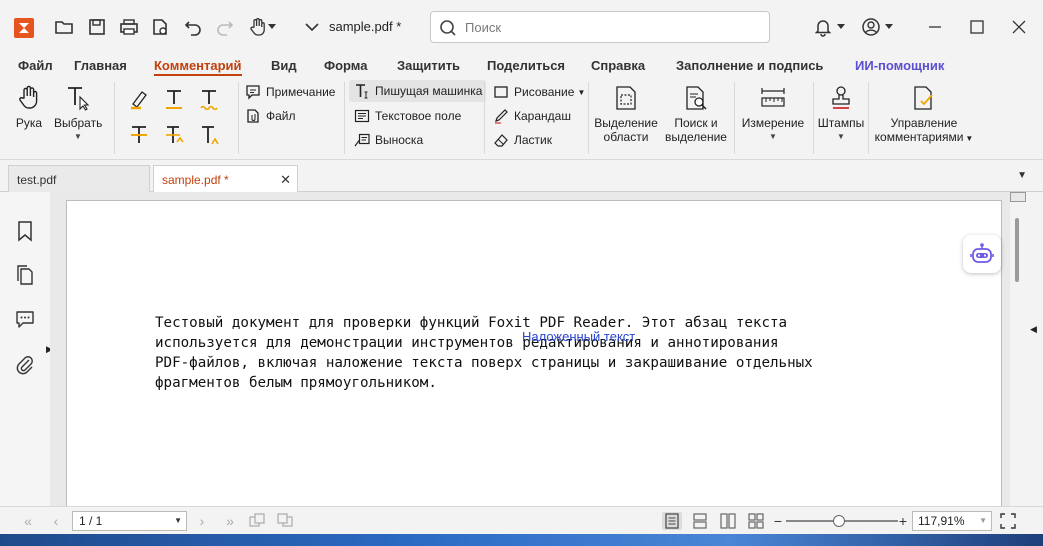 This screenshot has width=1043, height=546. I want to click on tab-list-dropdown-icon: ▼, so click(1022, 175).